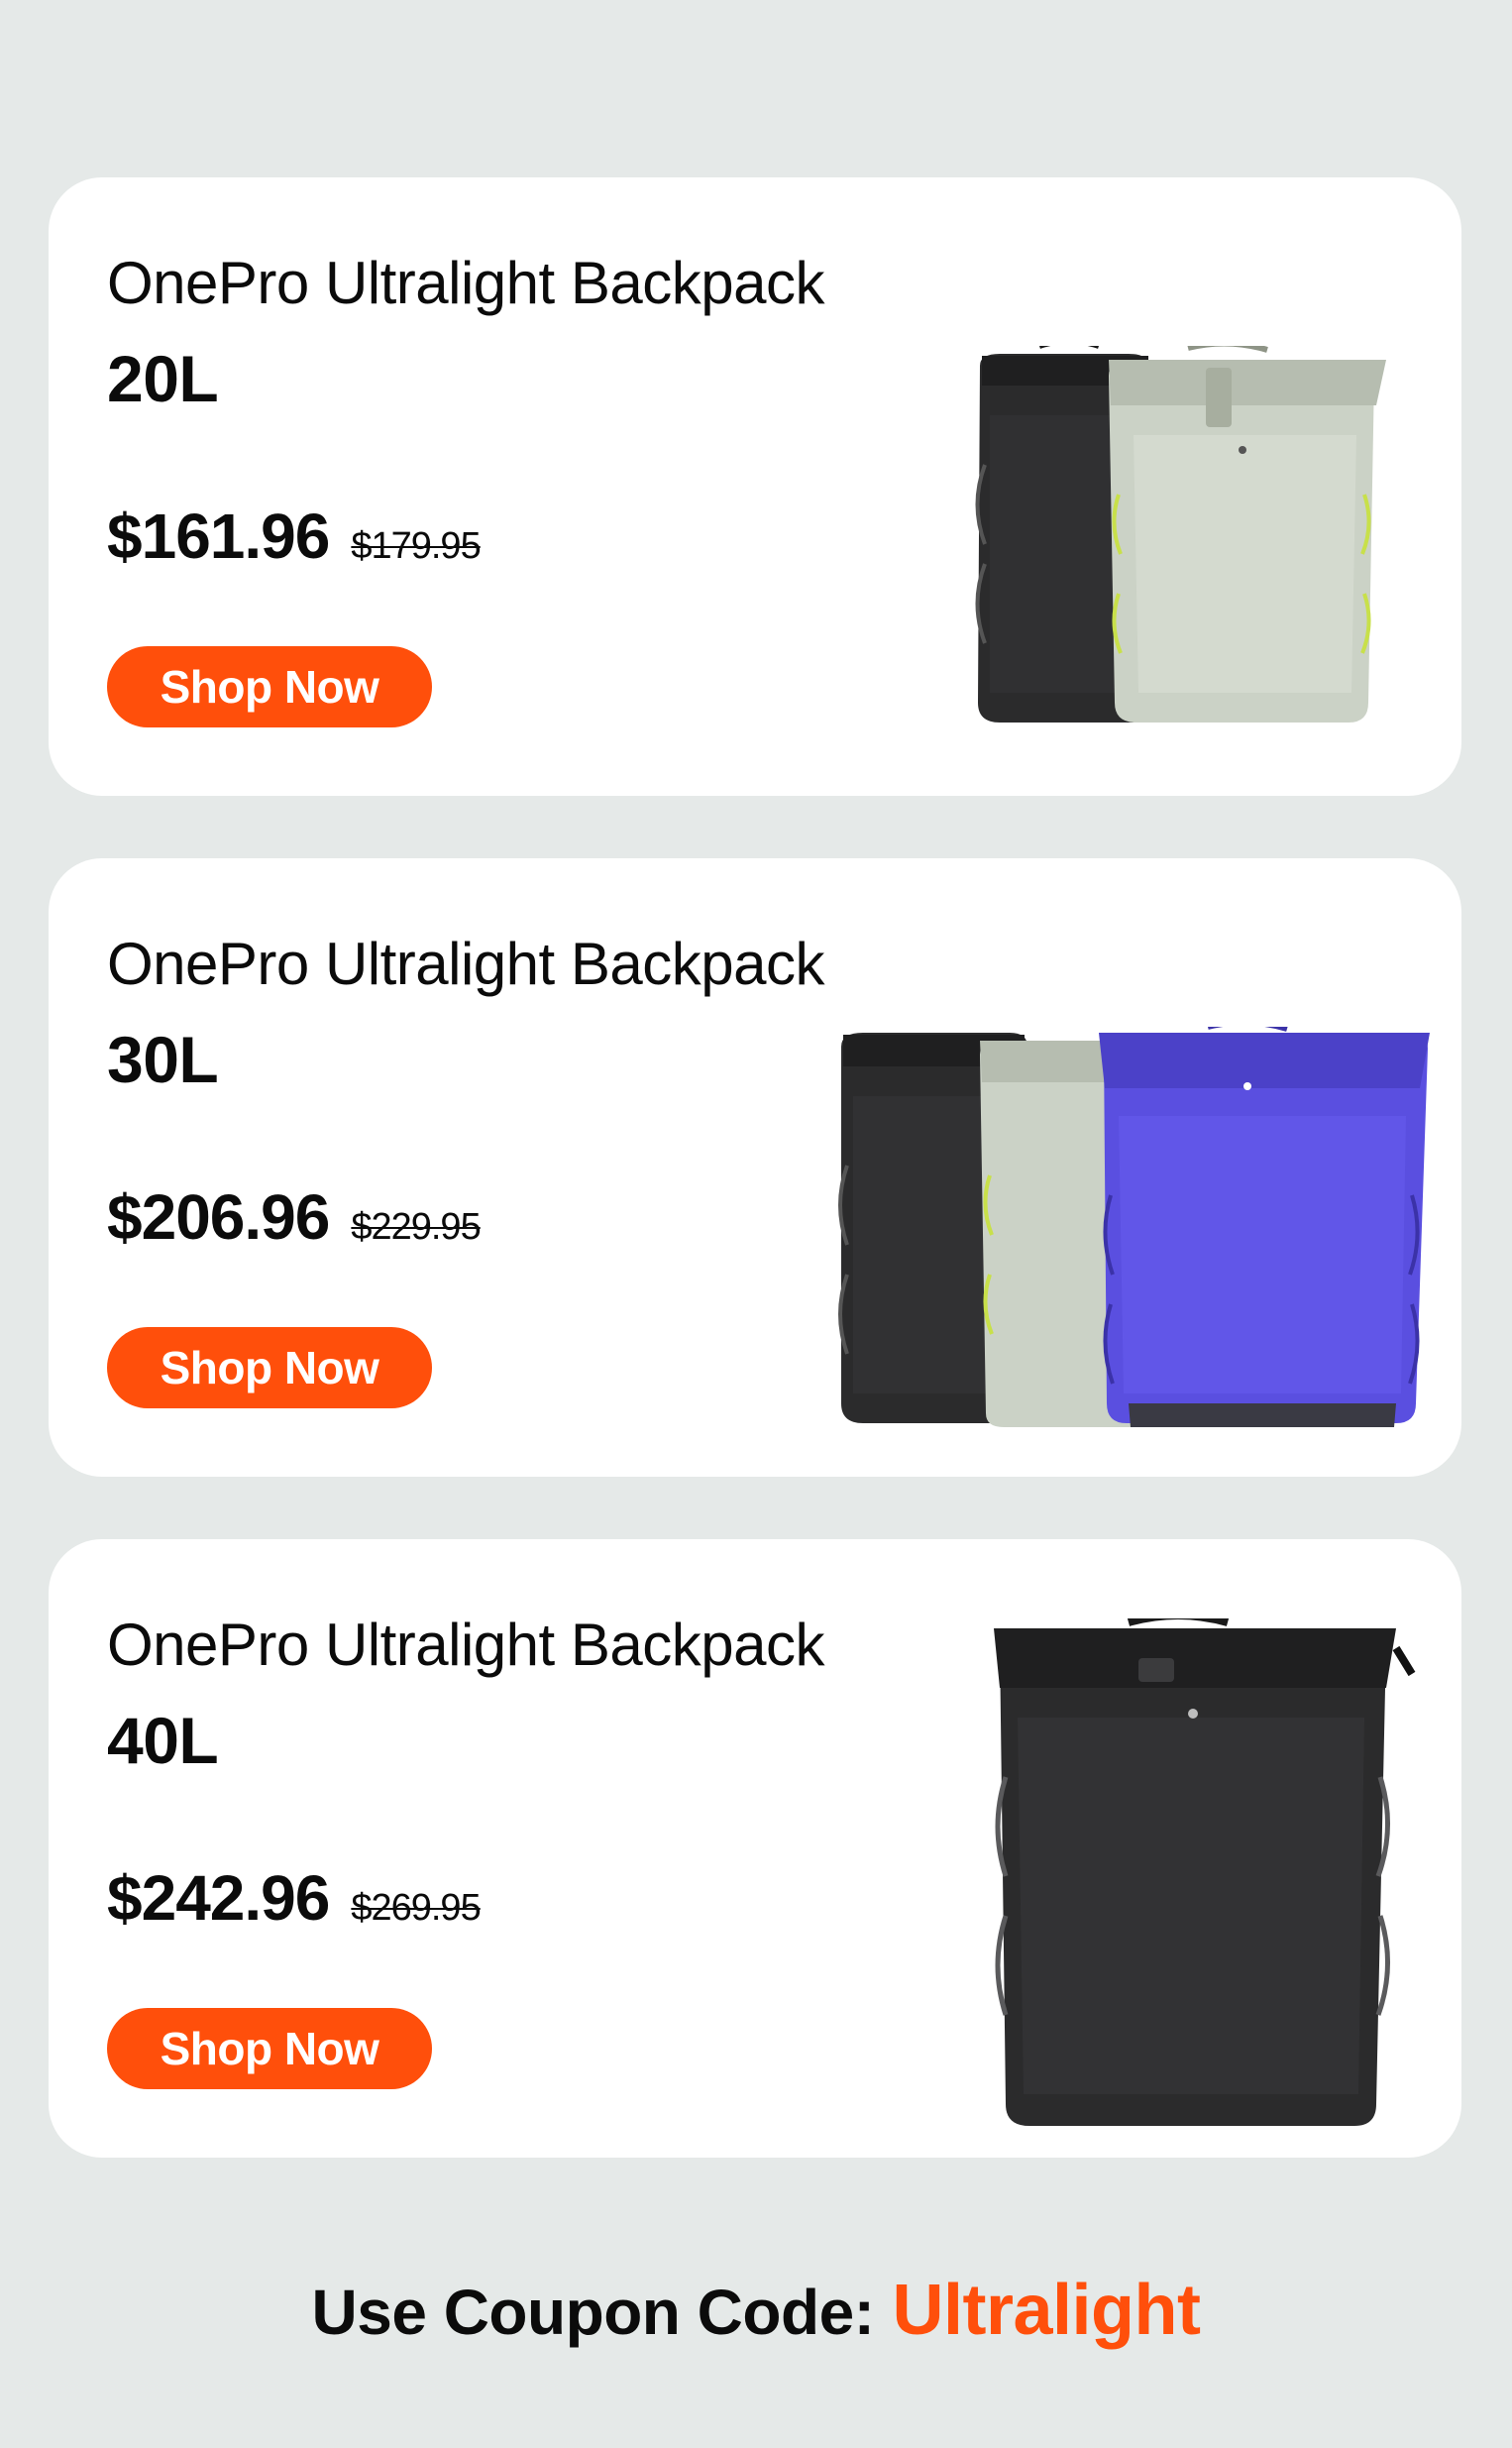 The width and height of the screenshot is (1512, 2448). What do you see at coordinates (219, 1217) in the screenshot?
I see `sale-price: $206.96` at bounding box center [219, 1217].